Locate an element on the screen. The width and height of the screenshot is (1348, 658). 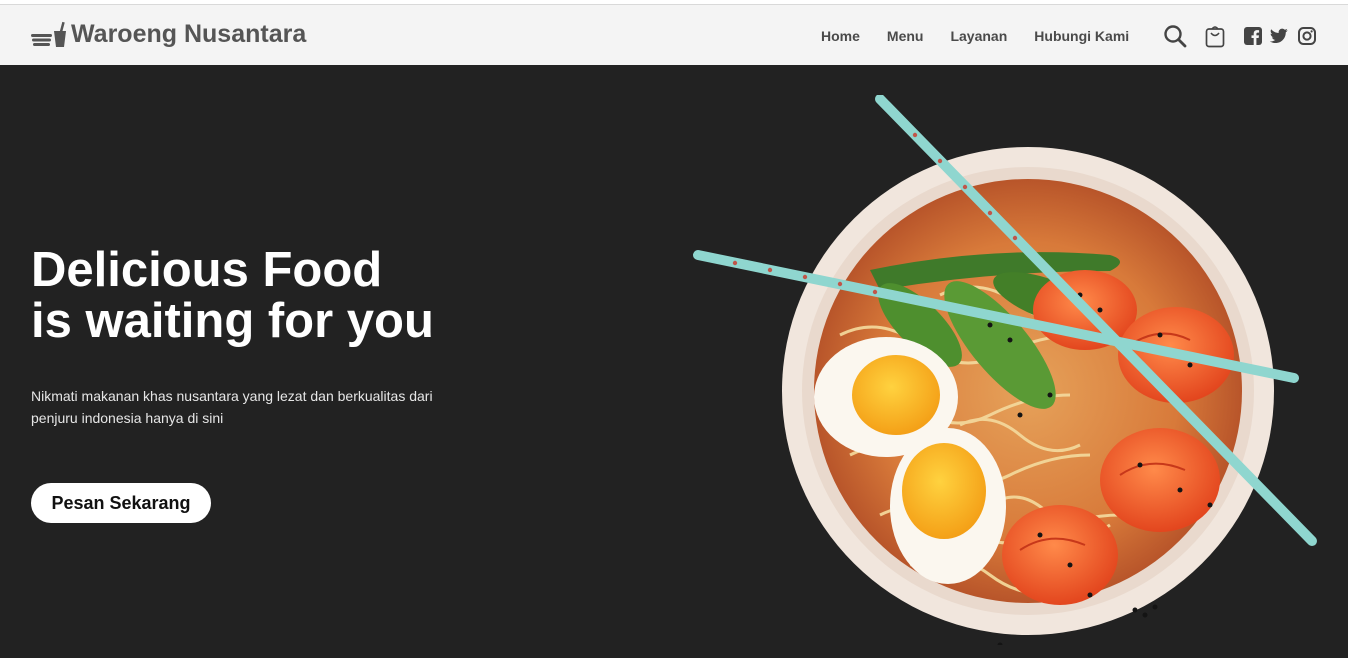
shopping-bag-icon is located at coordinates (1215, 36).